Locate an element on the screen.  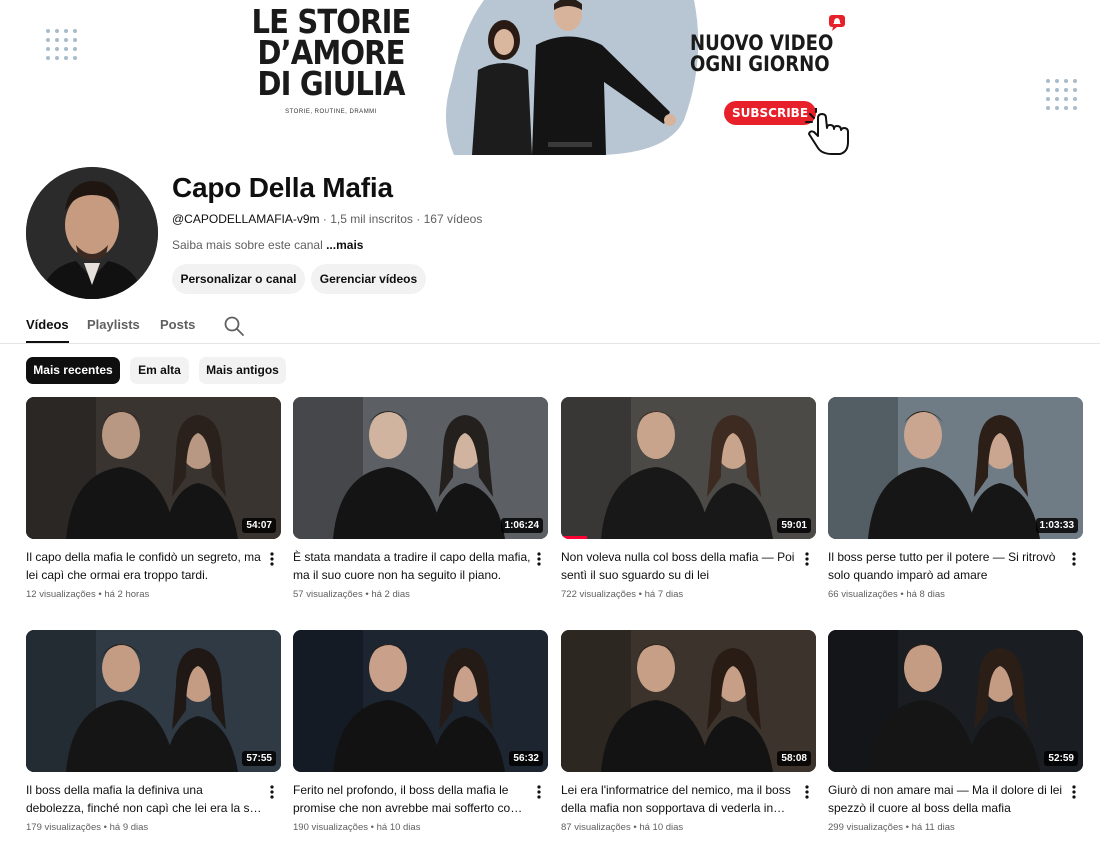
video-thumbnail: 52:59 is located at coordinates (955, 701).